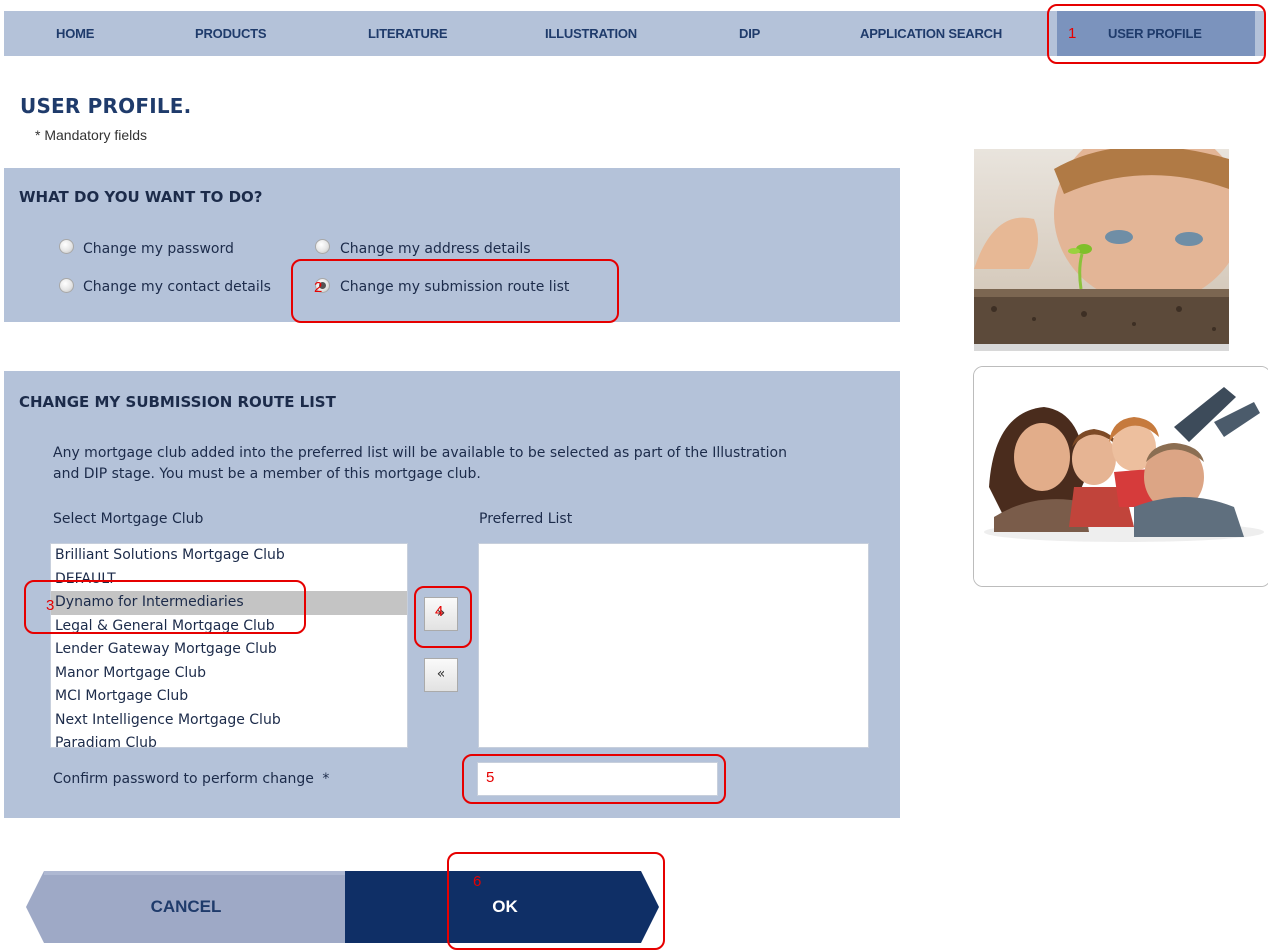 The width and height of the screenshot is (1268, 950). What do you see at coordinates (106, 106) in the screenshot?
I see `page-title: USER PROFILE.` at bounding box center [106, 106].